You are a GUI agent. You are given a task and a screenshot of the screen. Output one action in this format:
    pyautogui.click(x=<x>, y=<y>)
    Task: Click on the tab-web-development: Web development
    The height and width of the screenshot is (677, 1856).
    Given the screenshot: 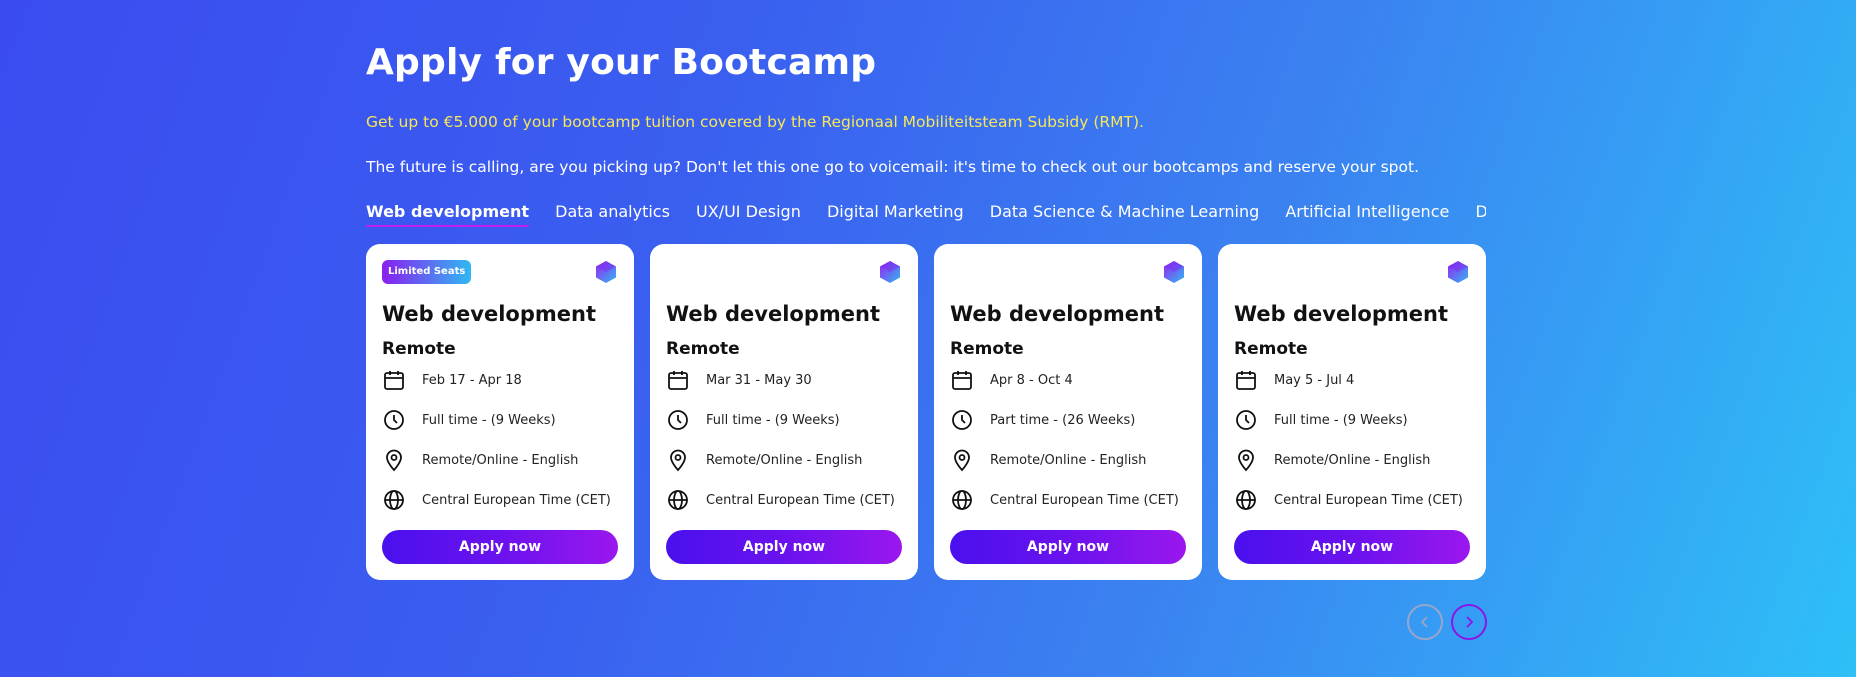 What is the action you would take?
    pyautogui.click(x=448, y=214)
    